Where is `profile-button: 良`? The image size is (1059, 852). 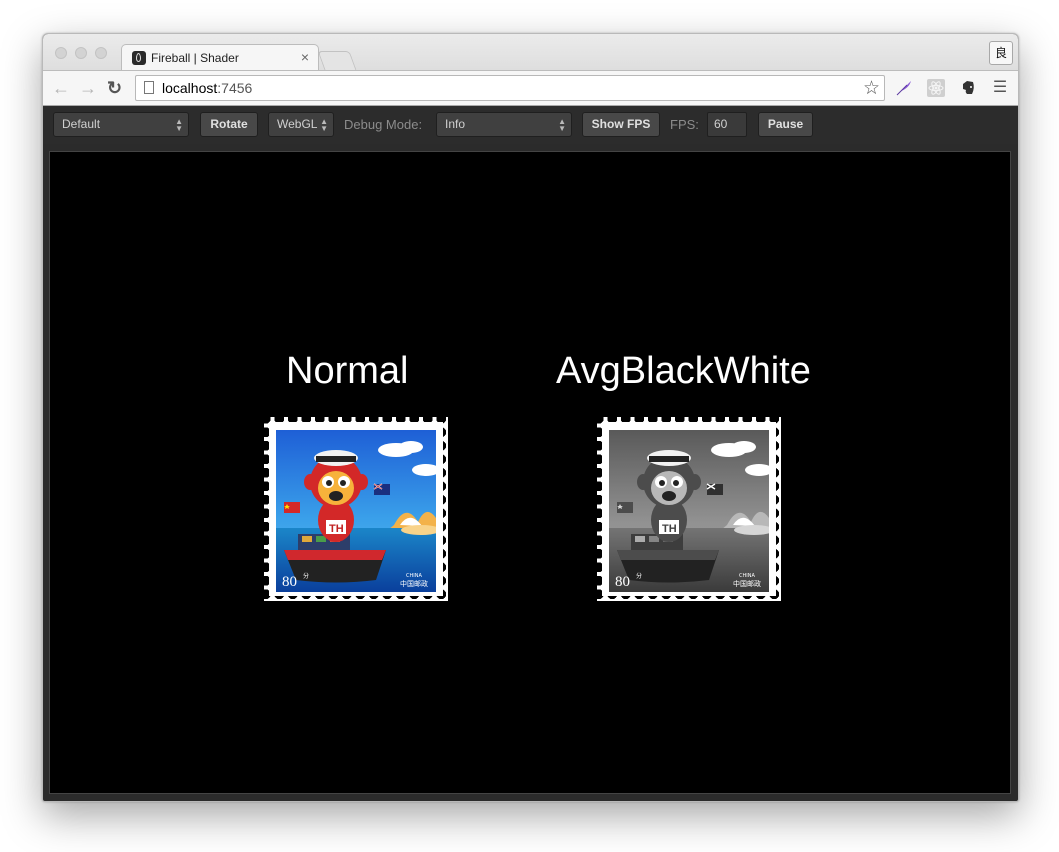
profile-button: 良 is located at coordinates (1001, 53).